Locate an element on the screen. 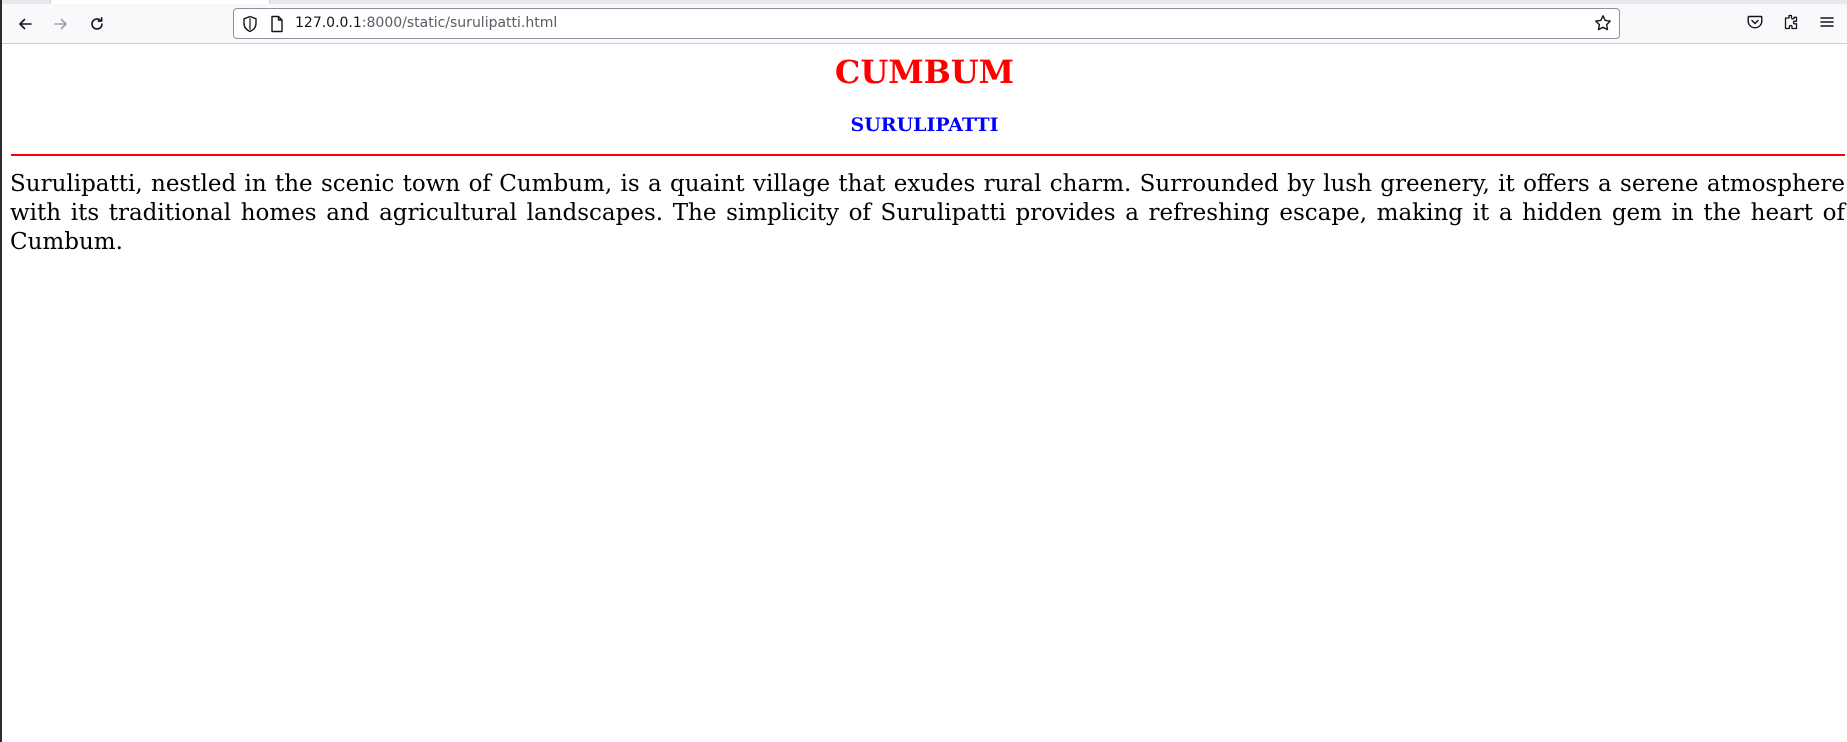  star-icon is located at coordinates (1603, 25).